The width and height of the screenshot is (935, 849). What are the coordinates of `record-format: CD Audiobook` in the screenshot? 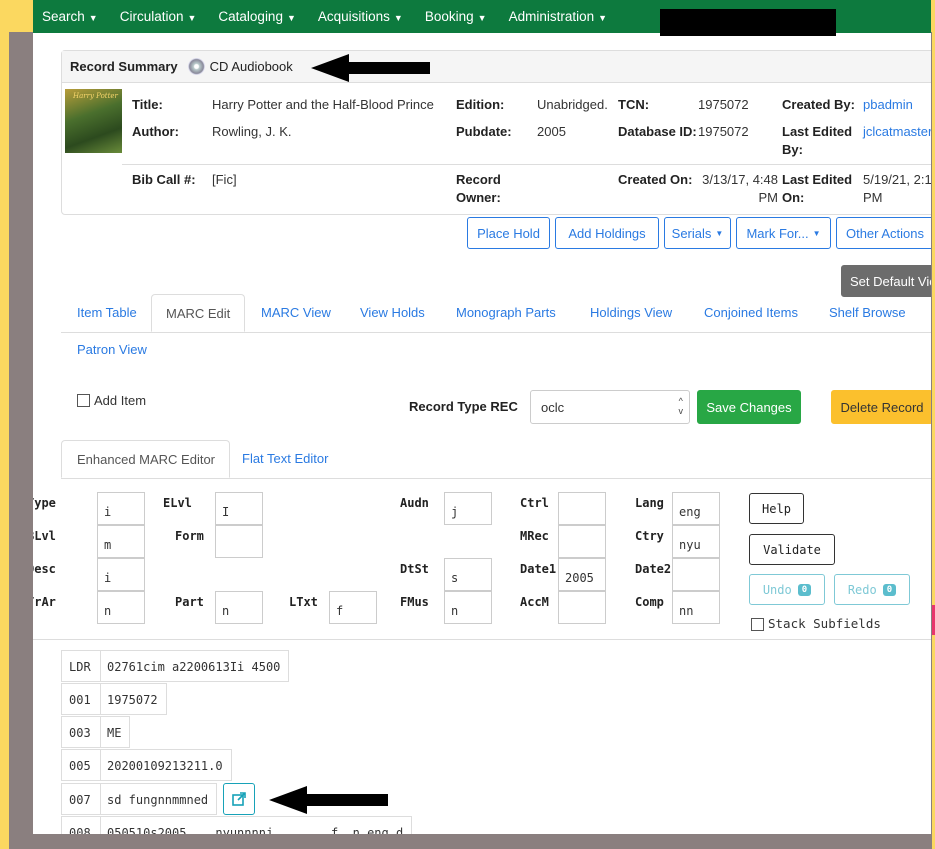 It's located at (240, 66).